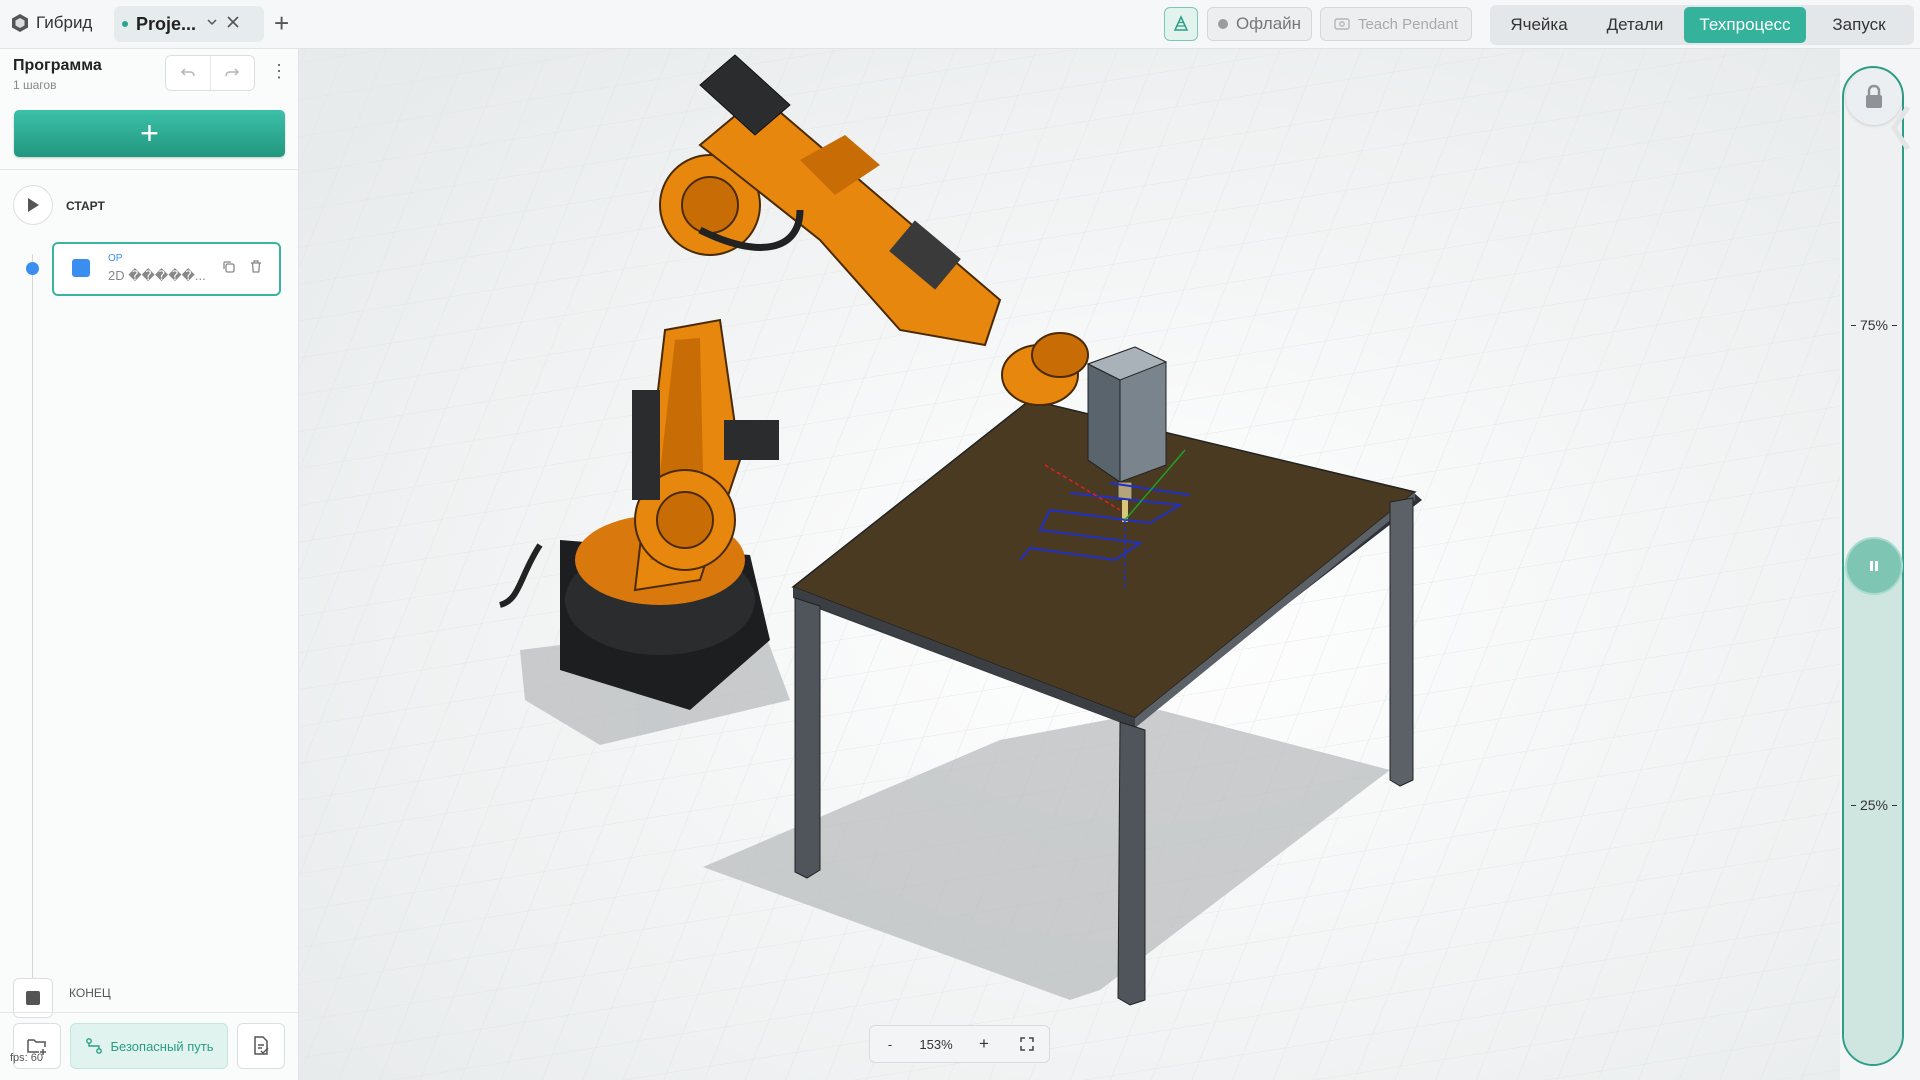 The height and width of the screenshot is (1080, 1920). I want to click on pause-icon, so click(1874, 566).